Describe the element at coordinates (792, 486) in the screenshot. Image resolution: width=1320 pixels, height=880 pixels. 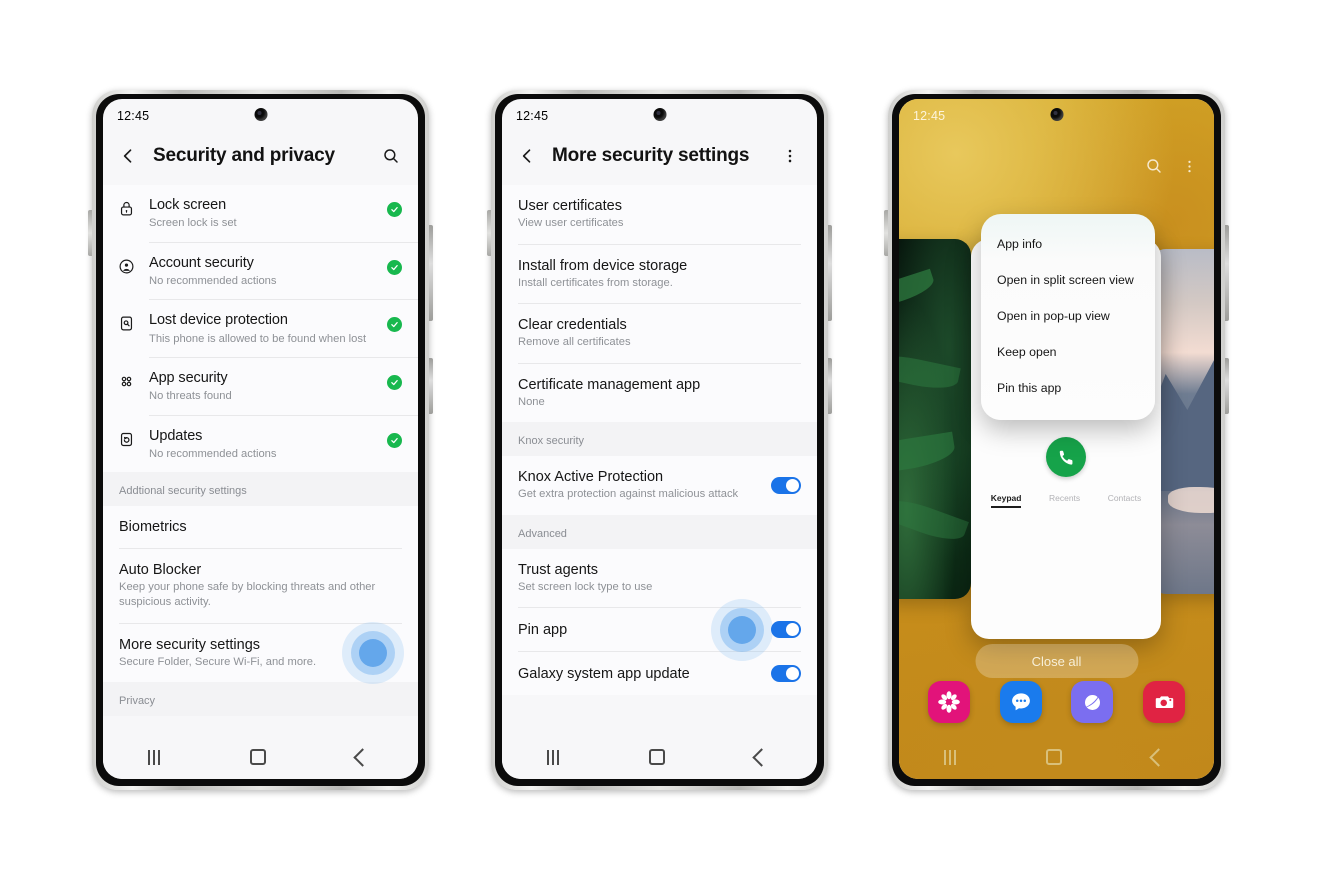
I see `toggle-knob` at that location.